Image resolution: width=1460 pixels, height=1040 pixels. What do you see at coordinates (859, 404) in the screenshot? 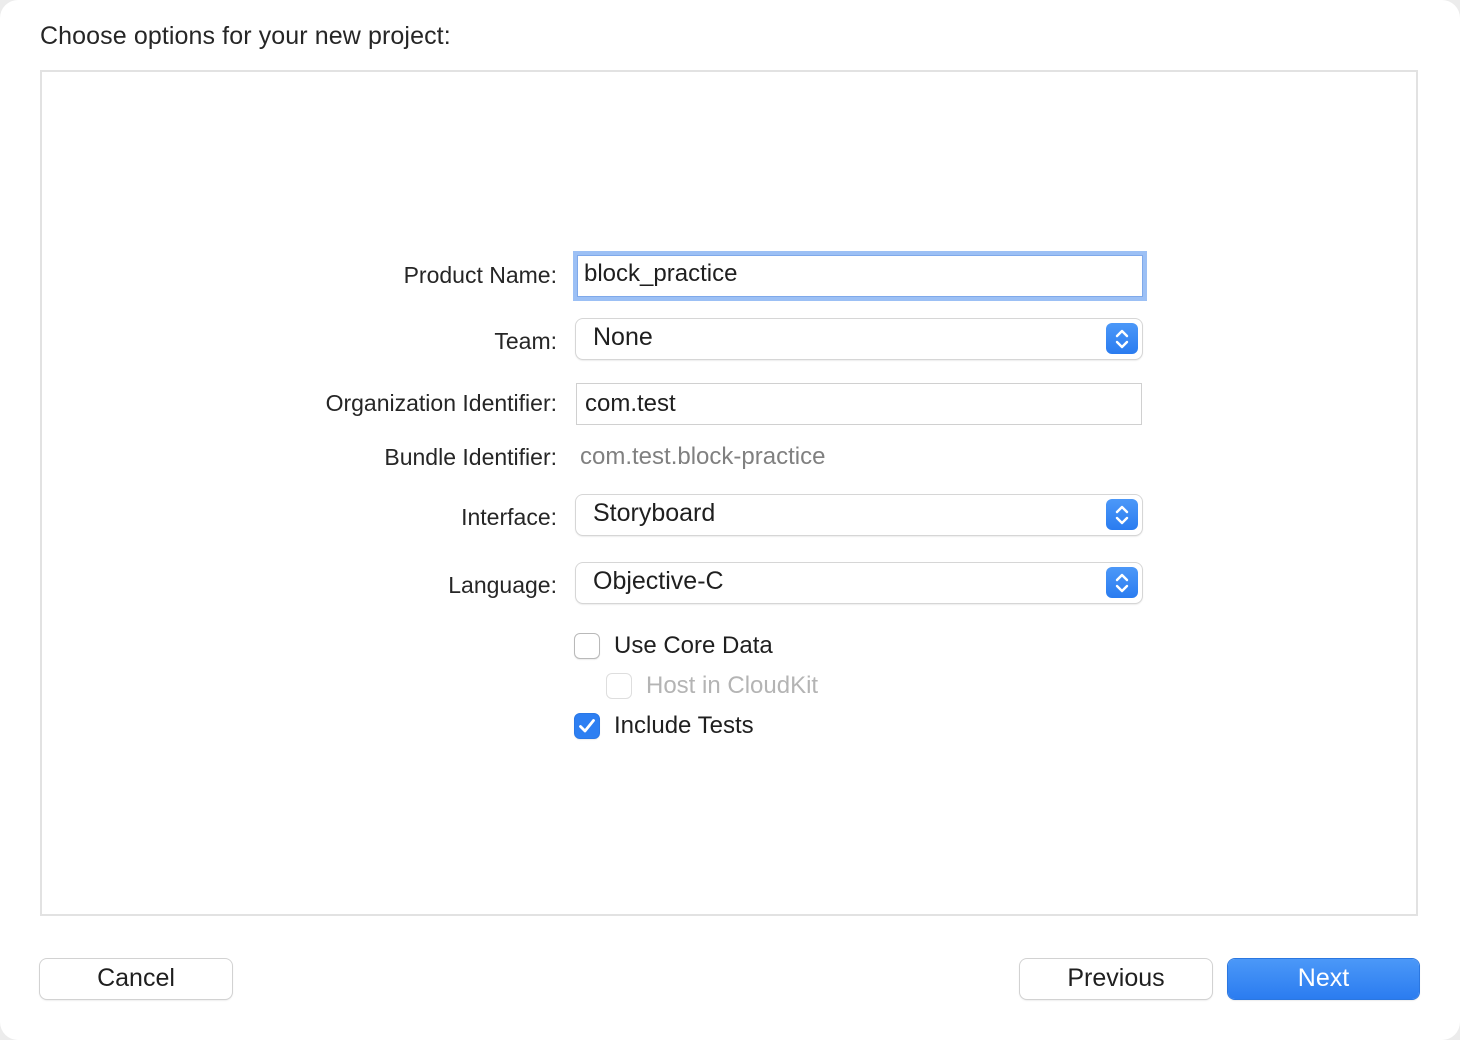
I see `organization-identifier-field: com.test` at bounding box center [859, 404].